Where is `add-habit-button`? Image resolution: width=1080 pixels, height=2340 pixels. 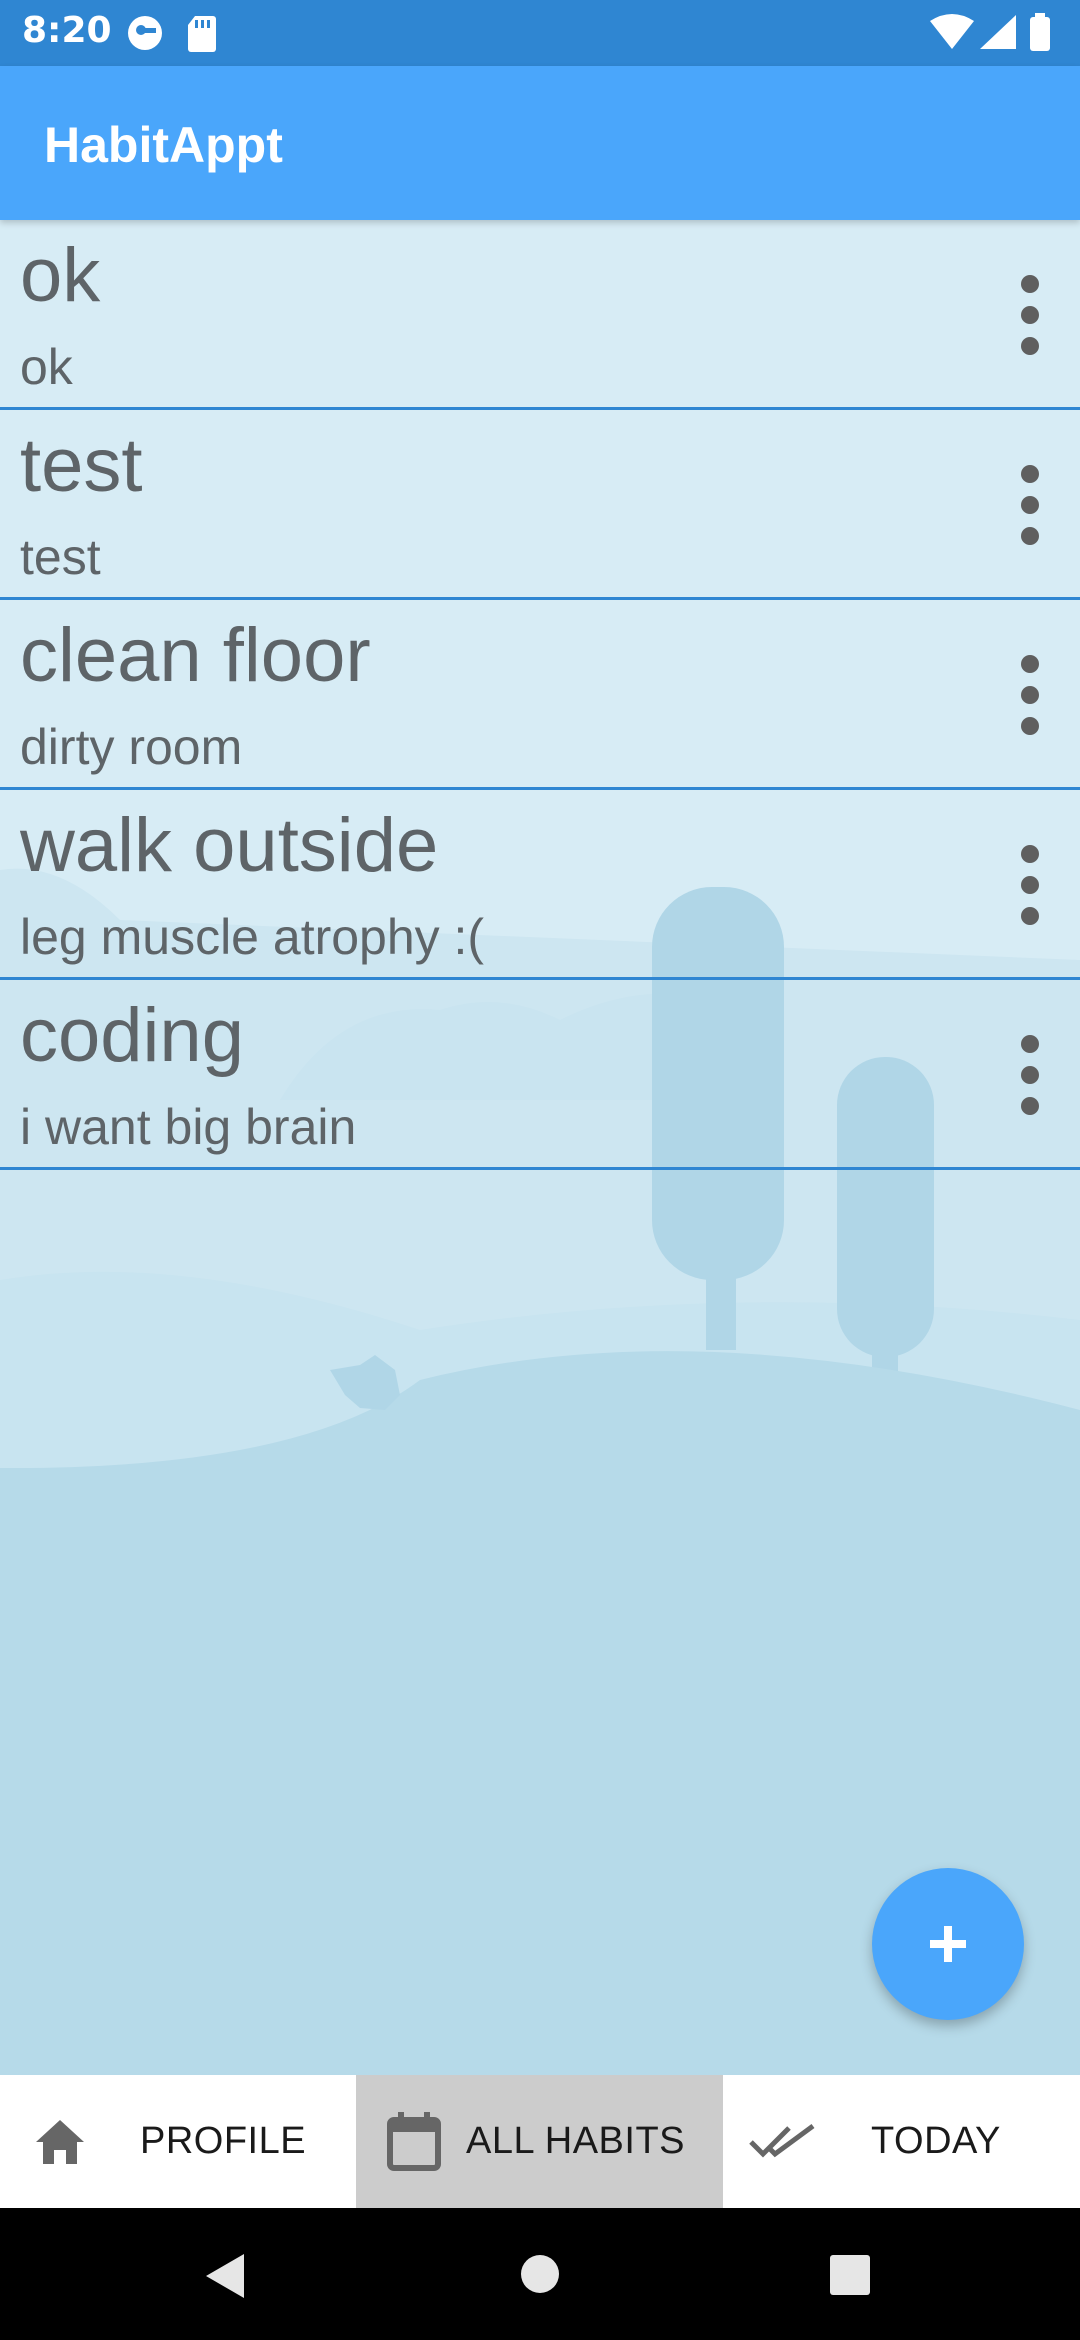 add-habit-button is located at coordinates (948, 1944).